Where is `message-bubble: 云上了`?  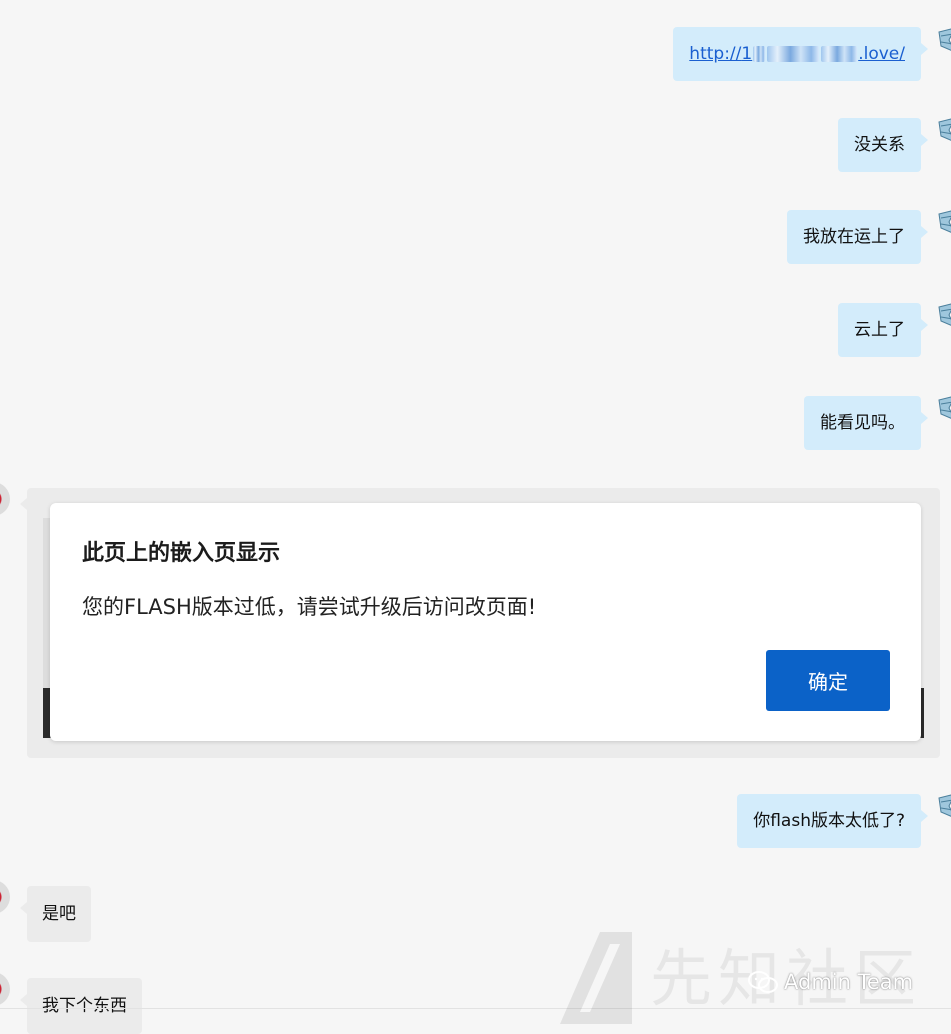 message-bubble: 云上了 is located at coordinates (883, 330).